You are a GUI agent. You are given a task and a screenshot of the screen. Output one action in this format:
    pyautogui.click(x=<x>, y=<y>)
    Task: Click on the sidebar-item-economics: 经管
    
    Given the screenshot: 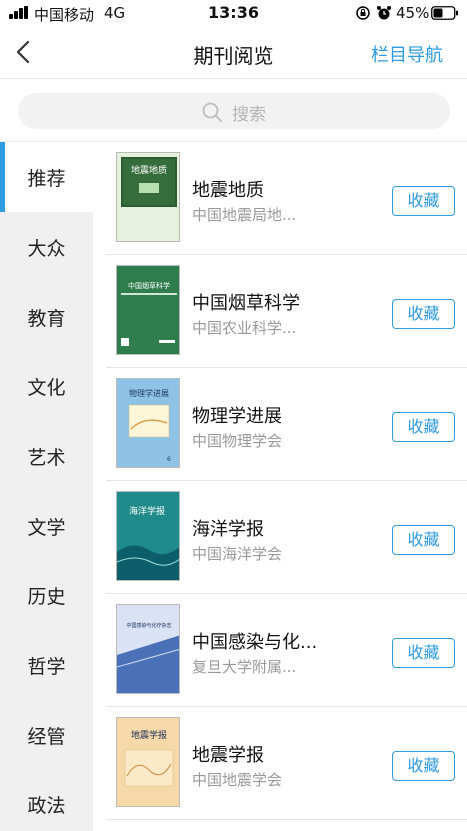 What is the action you would take?
    pyautogui.click(x=46, y=735)
    